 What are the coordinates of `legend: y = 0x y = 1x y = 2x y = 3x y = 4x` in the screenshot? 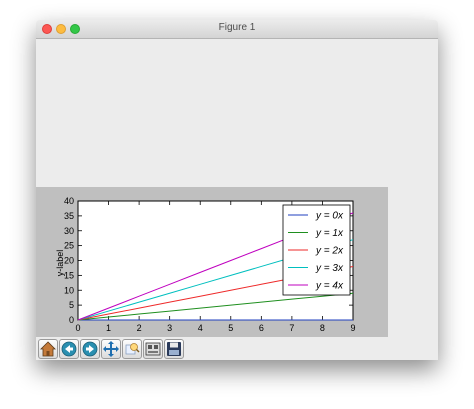 It's located at (316, 250).